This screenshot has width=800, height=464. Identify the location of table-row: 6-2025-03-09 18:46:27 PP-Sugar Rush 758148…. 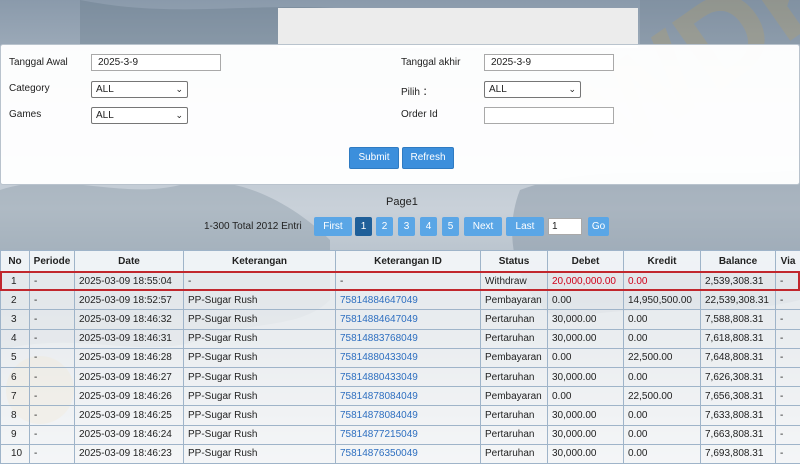
(400, 377).